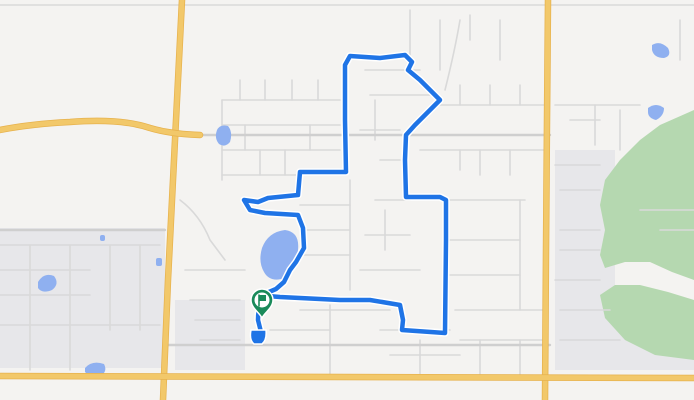 The height and width of the screenshot is (400, 694). Describe the element at coordinates (223, 135) in the screenshot. I see `pond-west` at that location.